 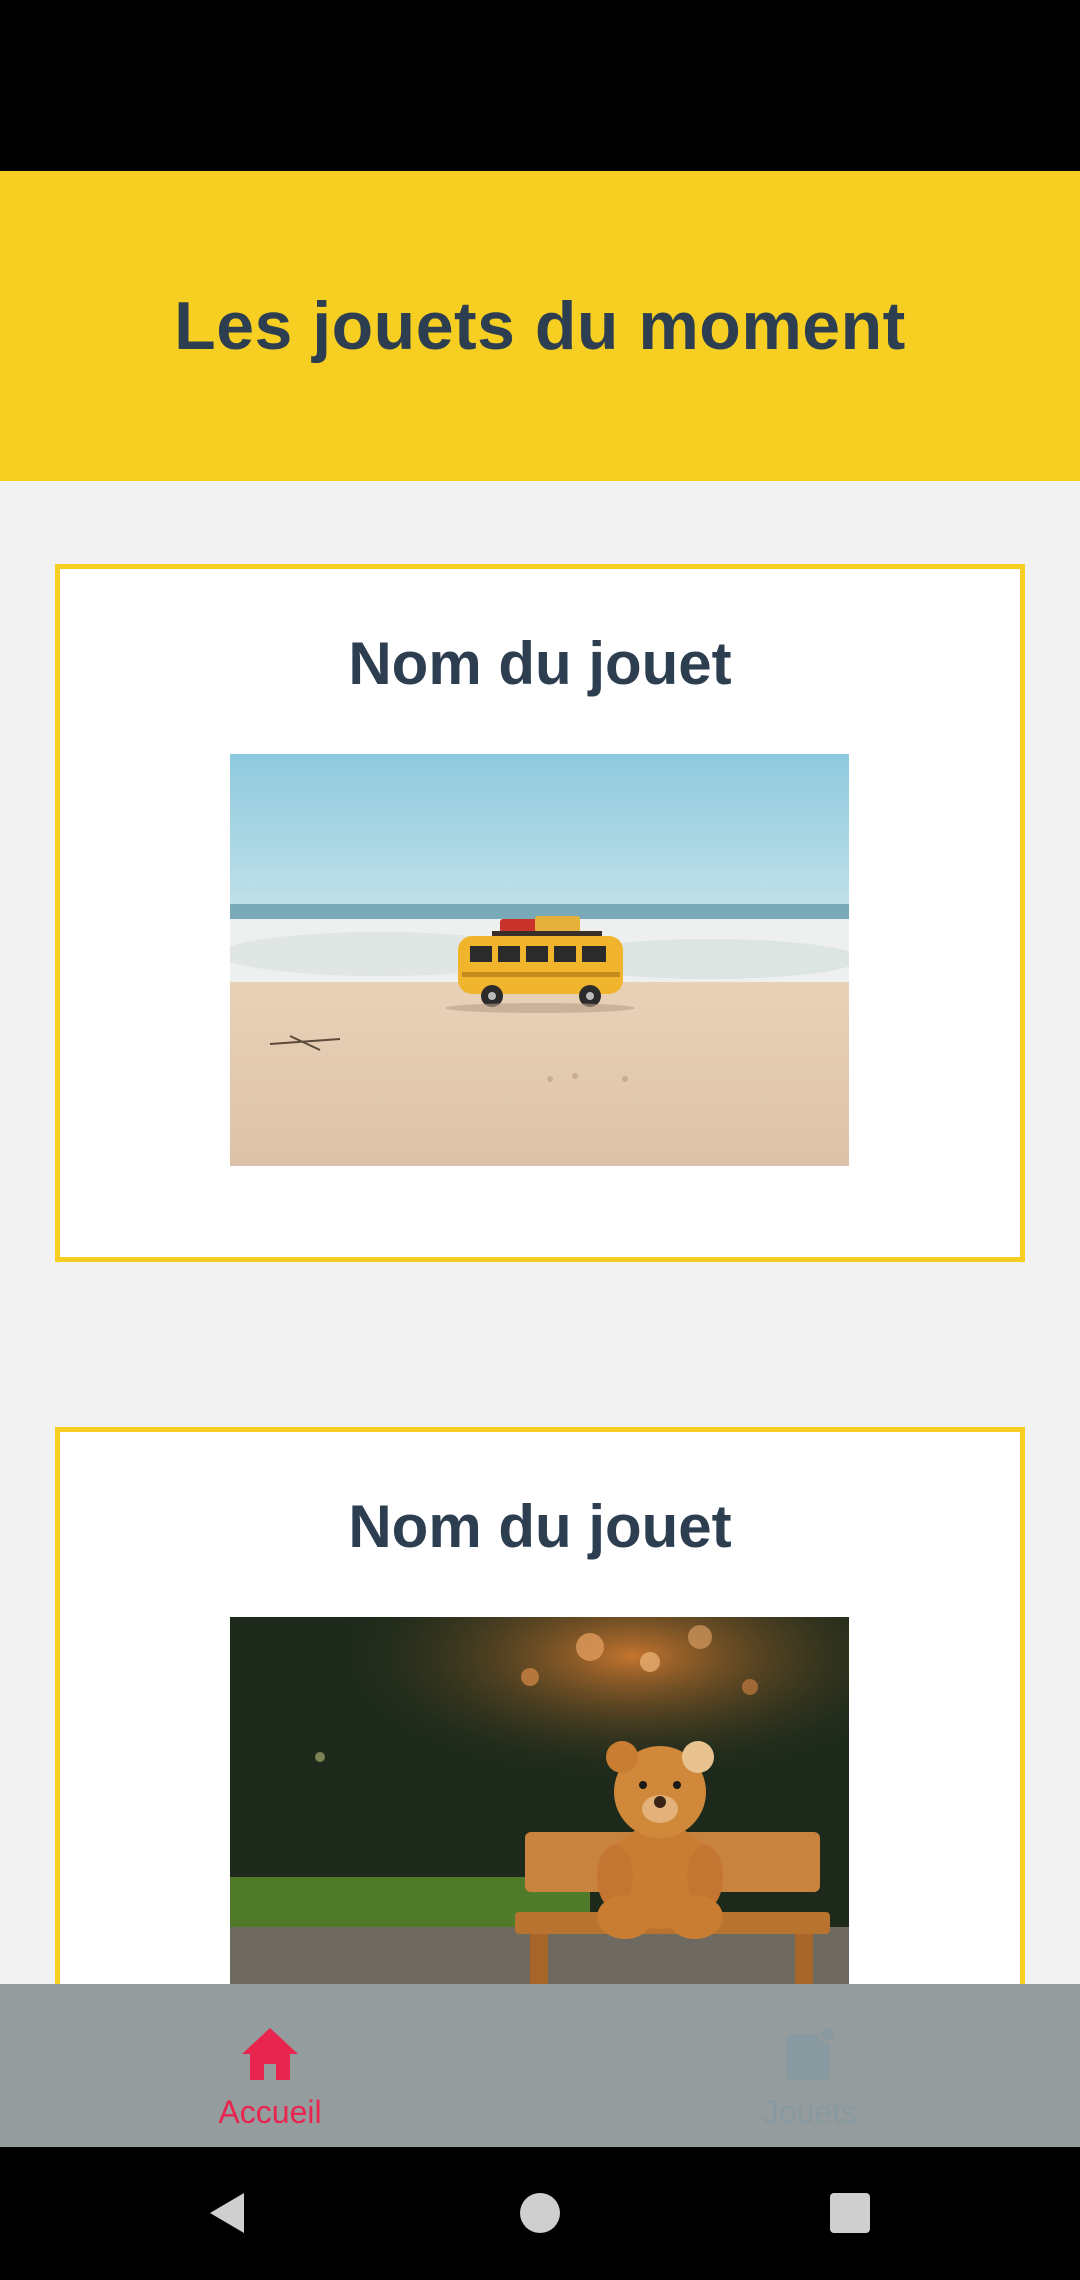 What do you see at coordinates (811, 2052) in the screenshot?
I see `toy-badge-icon` at bounding box center [811, 2052].